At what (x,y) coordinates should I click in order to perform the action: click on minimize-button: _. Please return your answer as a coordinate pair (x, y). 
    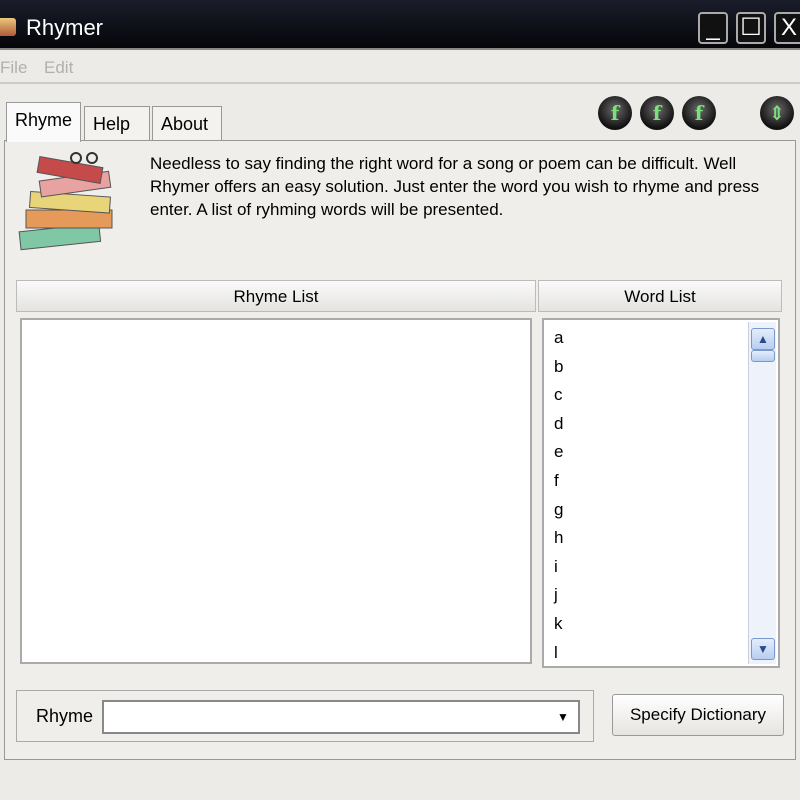
    Looking at the image, I should click on (713, 28).